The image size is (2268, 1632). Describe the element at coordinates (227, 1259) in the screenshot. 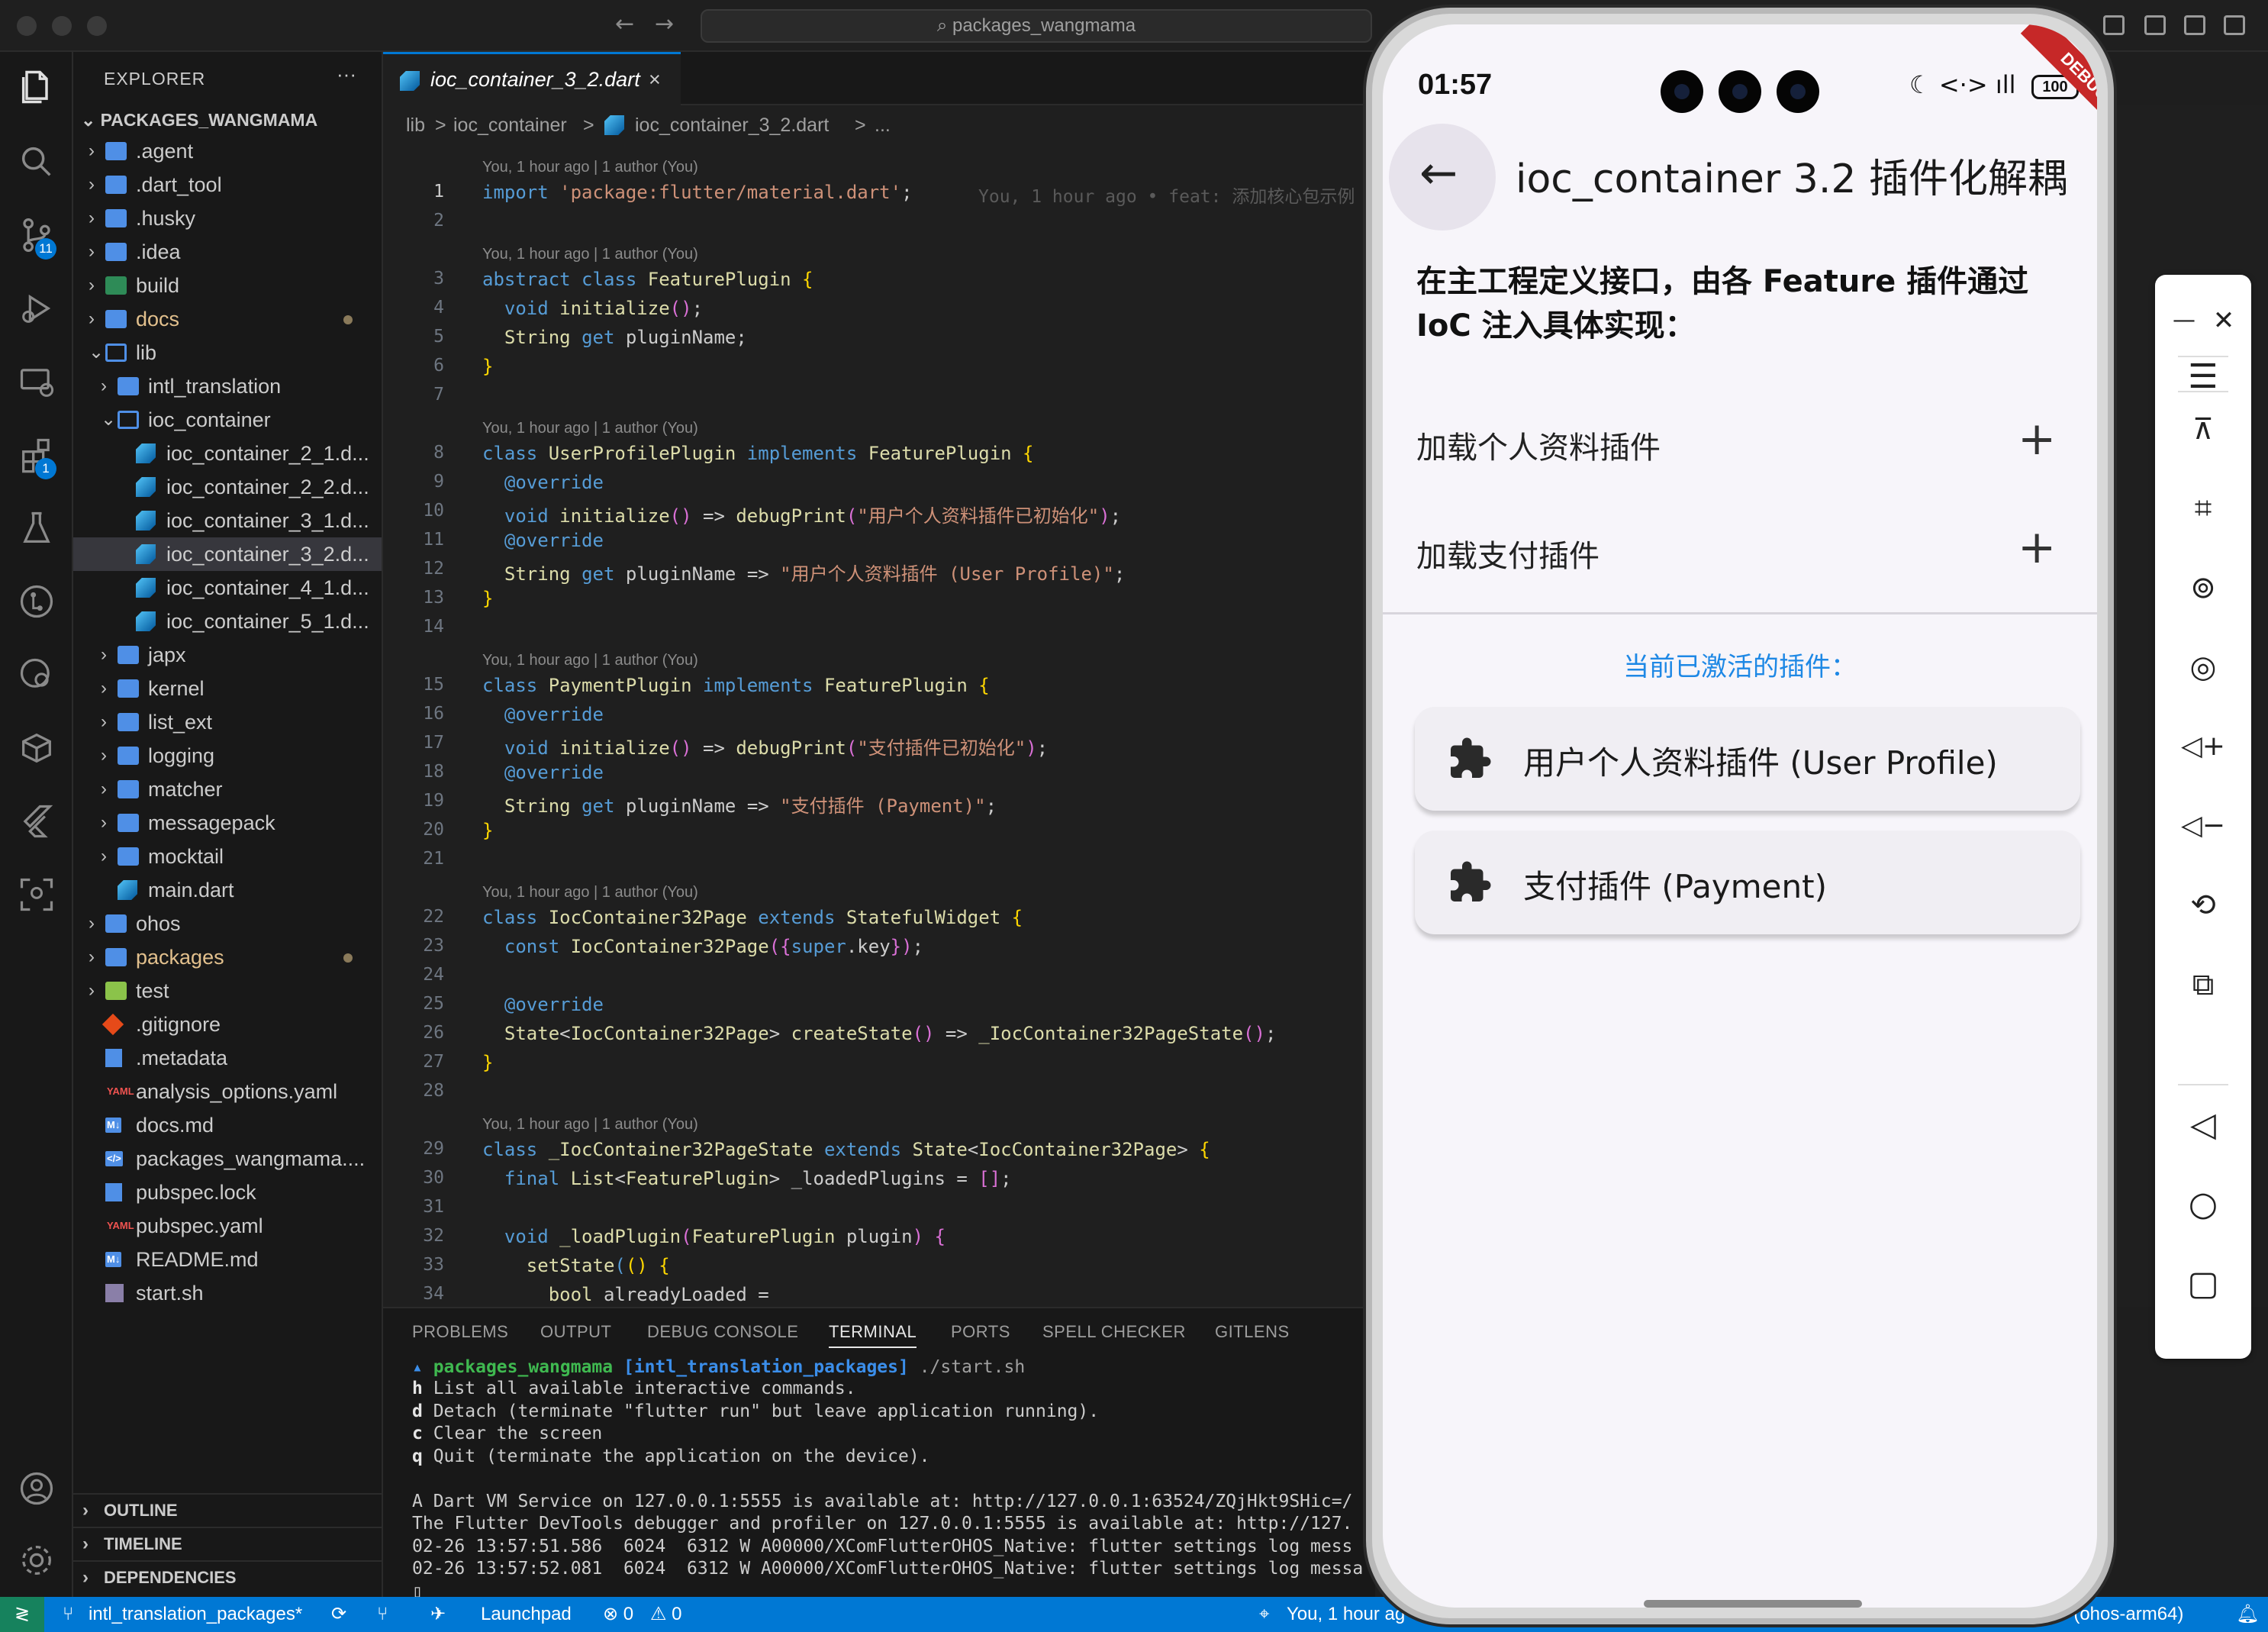

I see `tree-item: M↓ README.md` at that location.